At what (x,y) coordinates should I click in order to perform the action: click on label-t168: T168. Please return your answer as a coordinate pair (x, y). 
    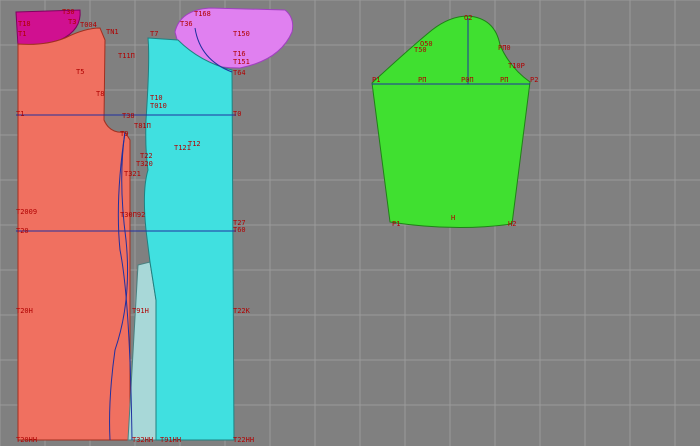
    Looking at the image, I should click on (202, 14).